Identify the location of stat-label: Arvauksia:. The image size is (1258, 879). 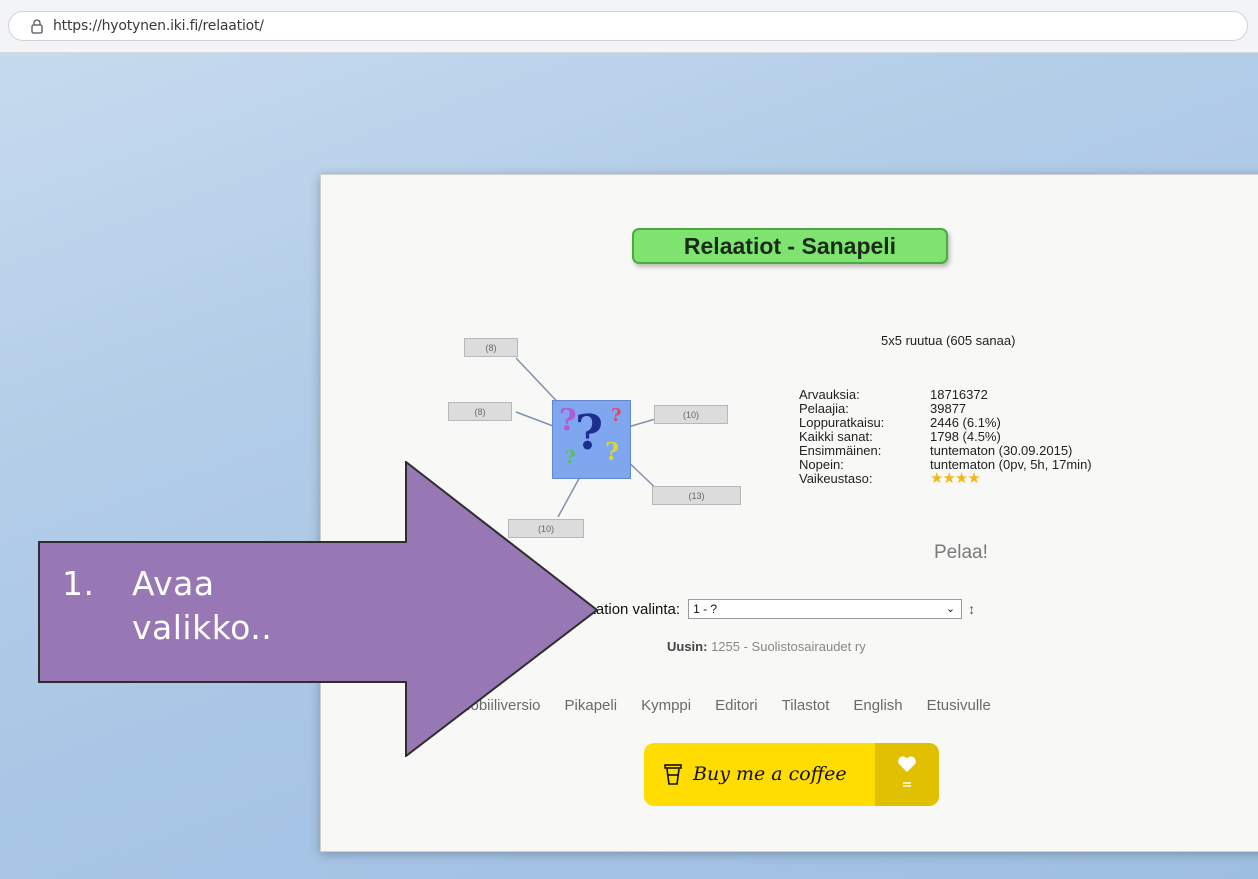
(829, 394).